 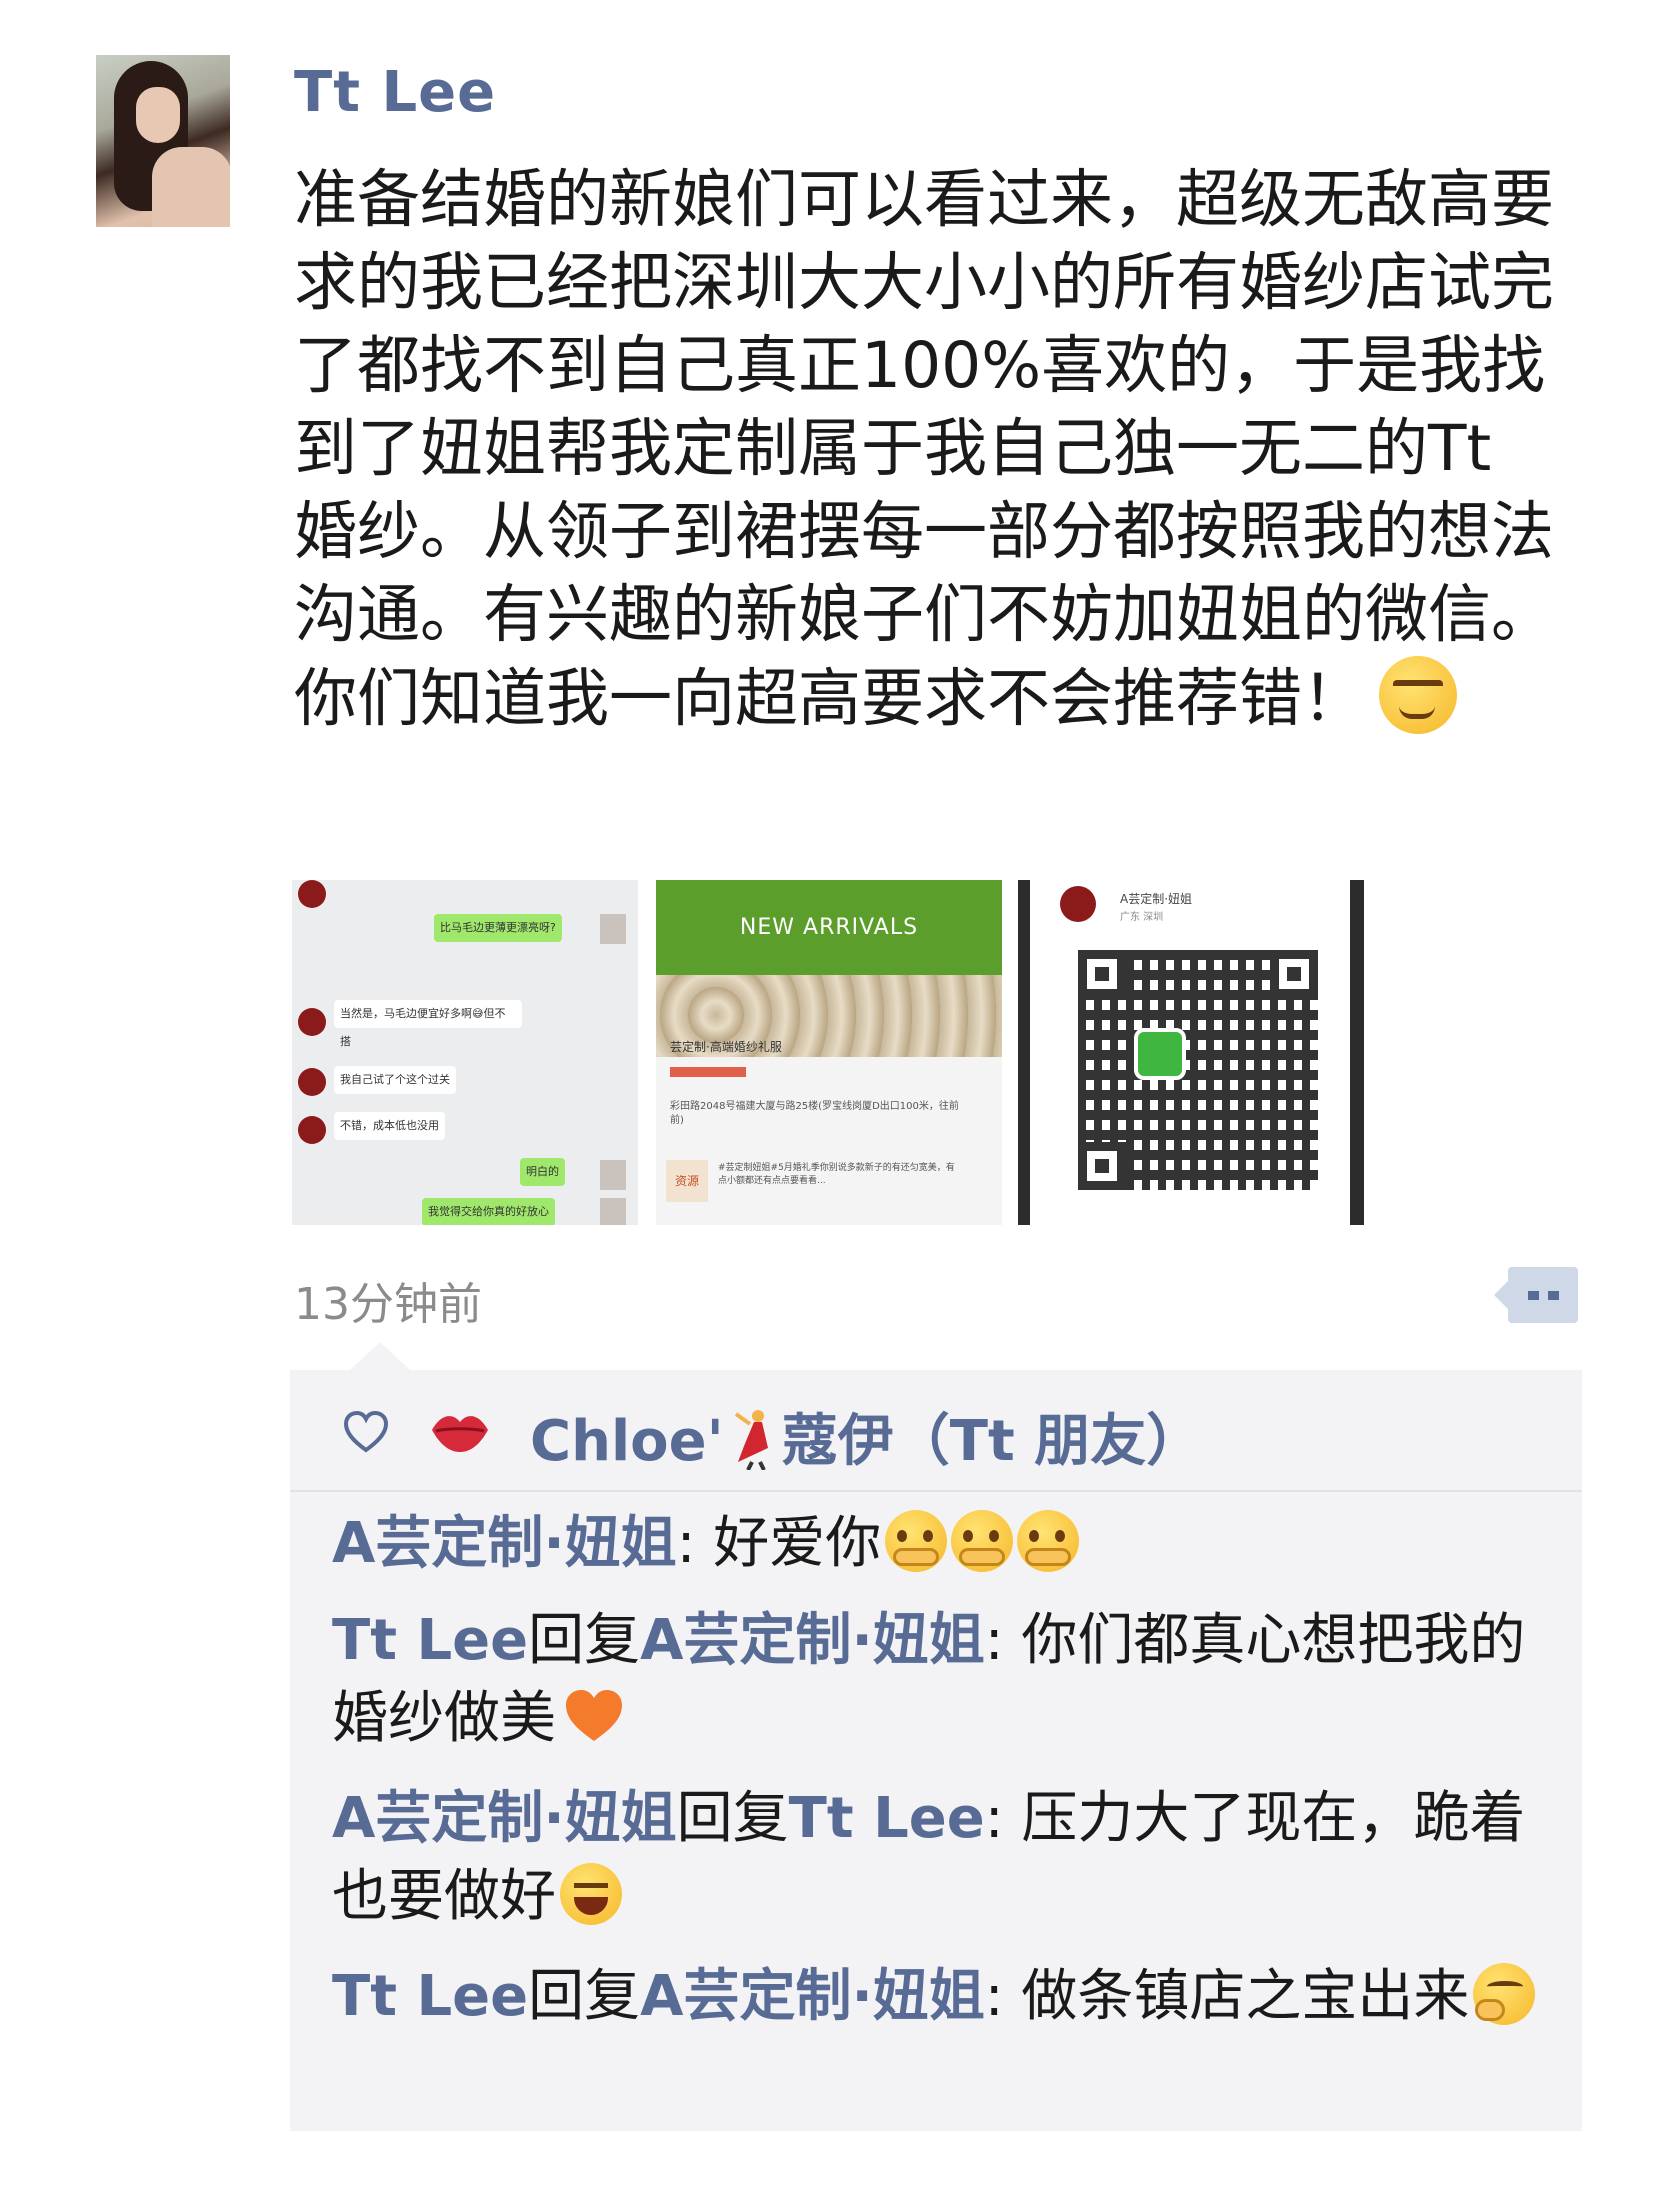 What do you see at coordinates (1078, 904) in the screenshot?
I see `qr-owner-avatar-icon` at bounding box center [1078, 904].